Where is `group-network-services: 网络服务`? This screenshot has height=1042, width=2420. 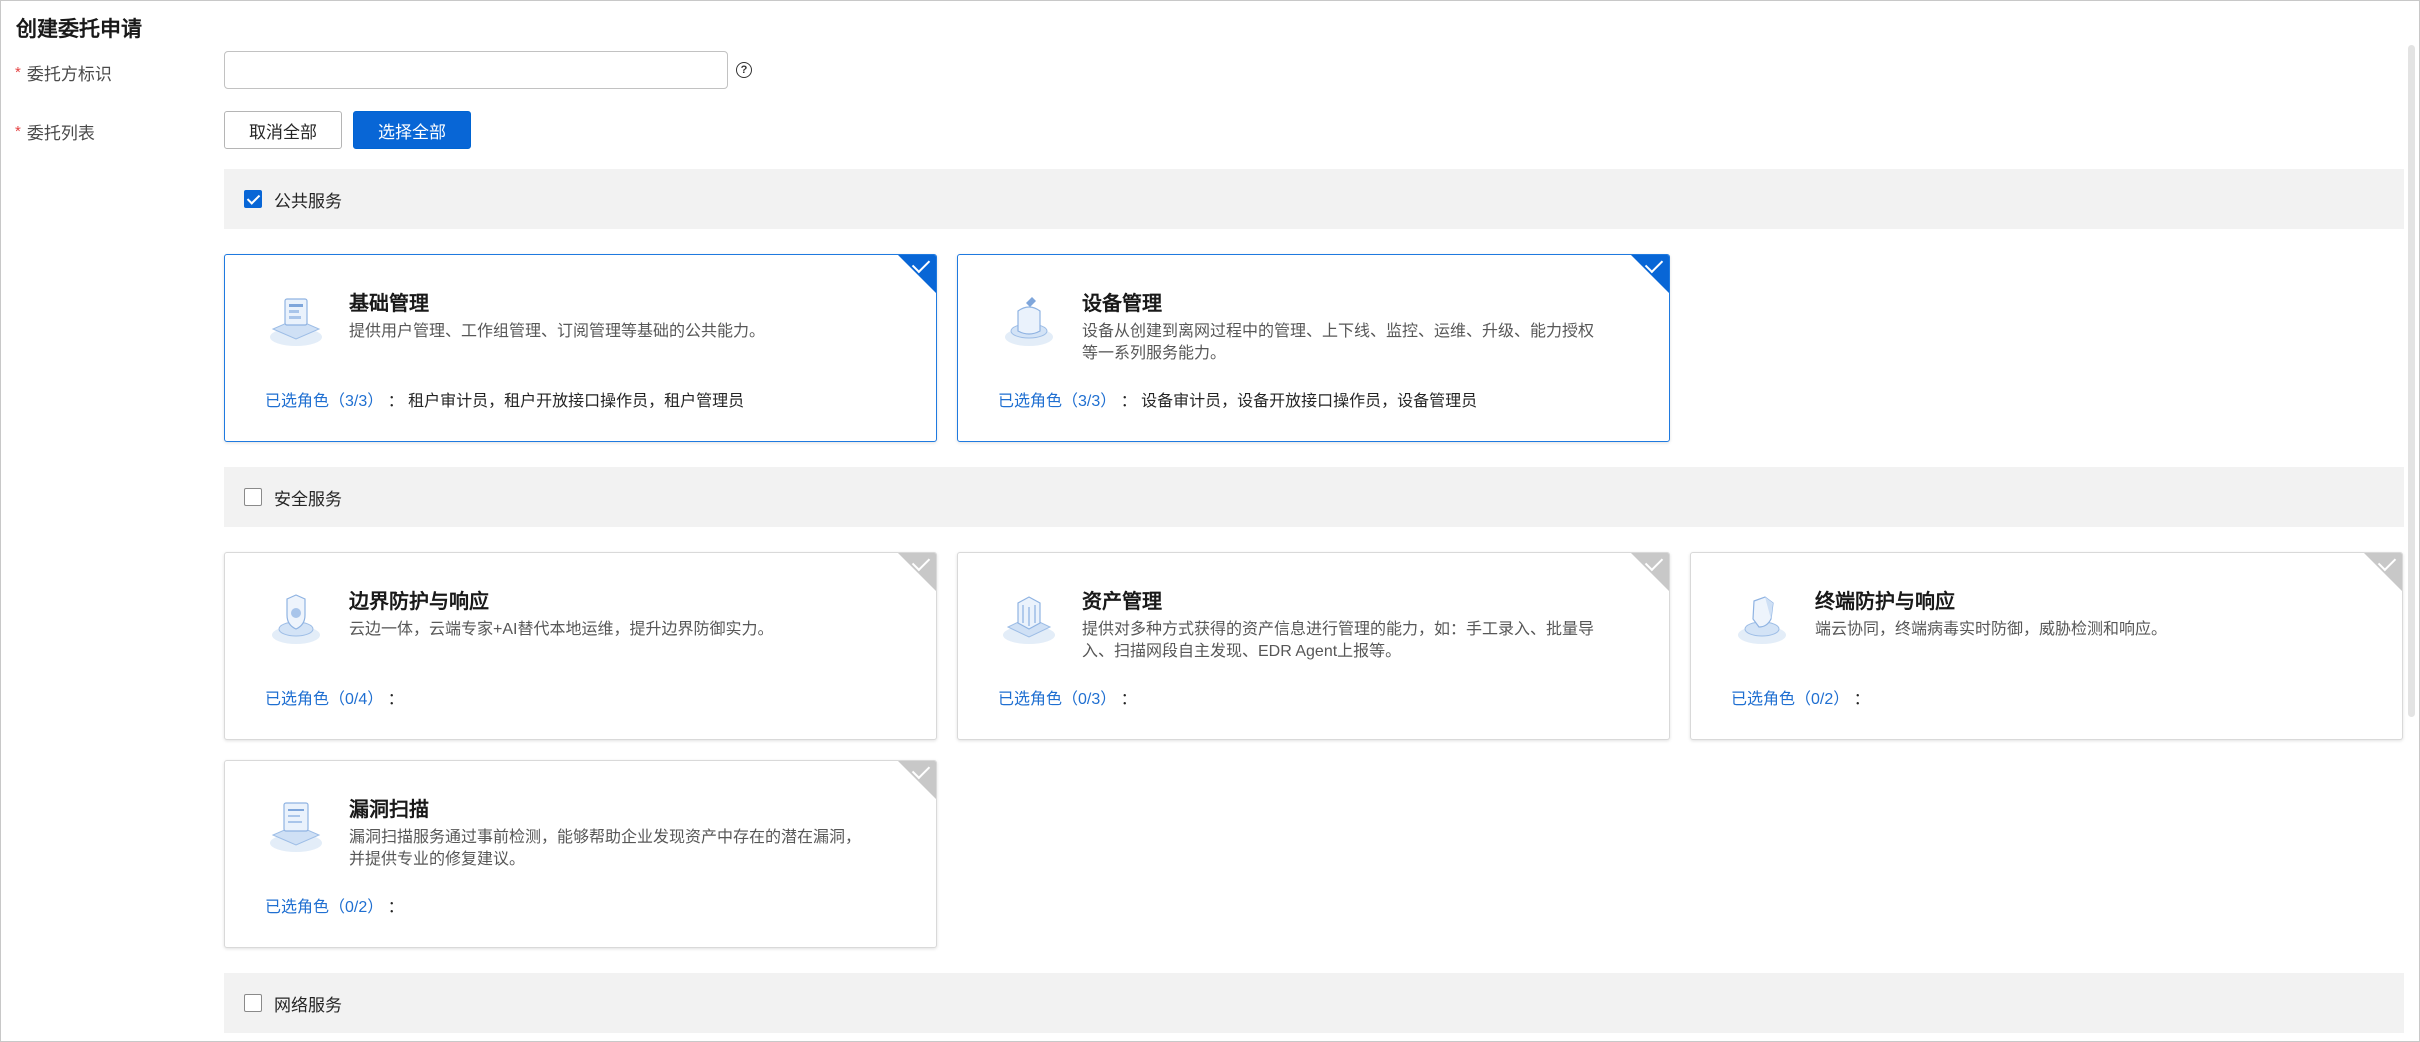
group-network-services: 网络服务 is located at coordinates (1314, 1003).